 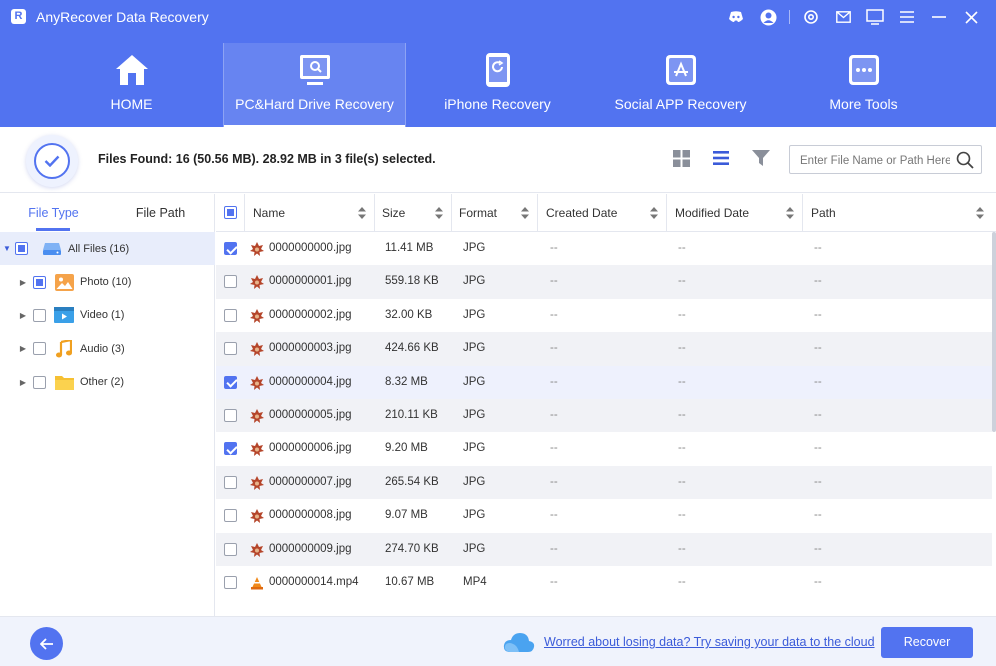 What do you see at coordinates (410, 581) in the screenshot?
I see `cell-size: 10.67 MB` at bounding box center [410, 581].